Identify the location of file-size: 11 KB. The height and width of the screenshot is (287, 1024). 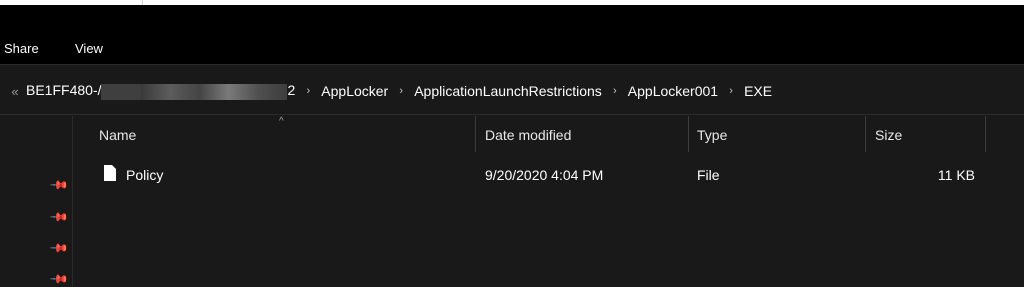
(956, 175).